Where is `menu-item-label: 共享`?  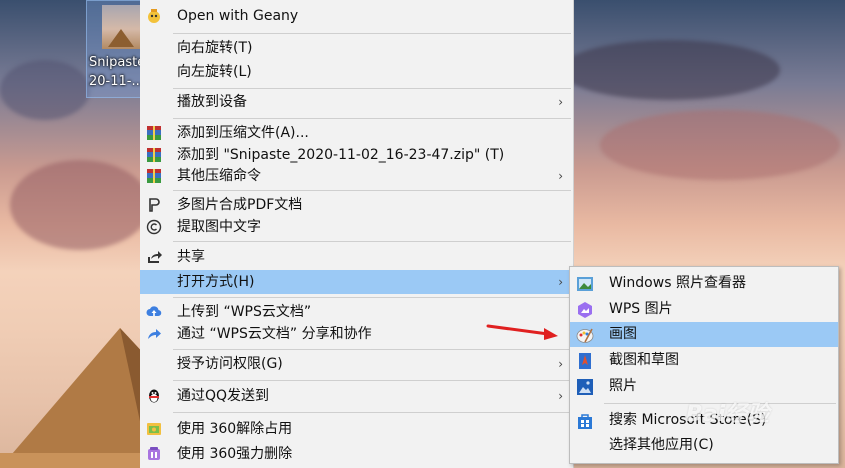 menu-item-label: 共享 is located at coordinates (191, 257).